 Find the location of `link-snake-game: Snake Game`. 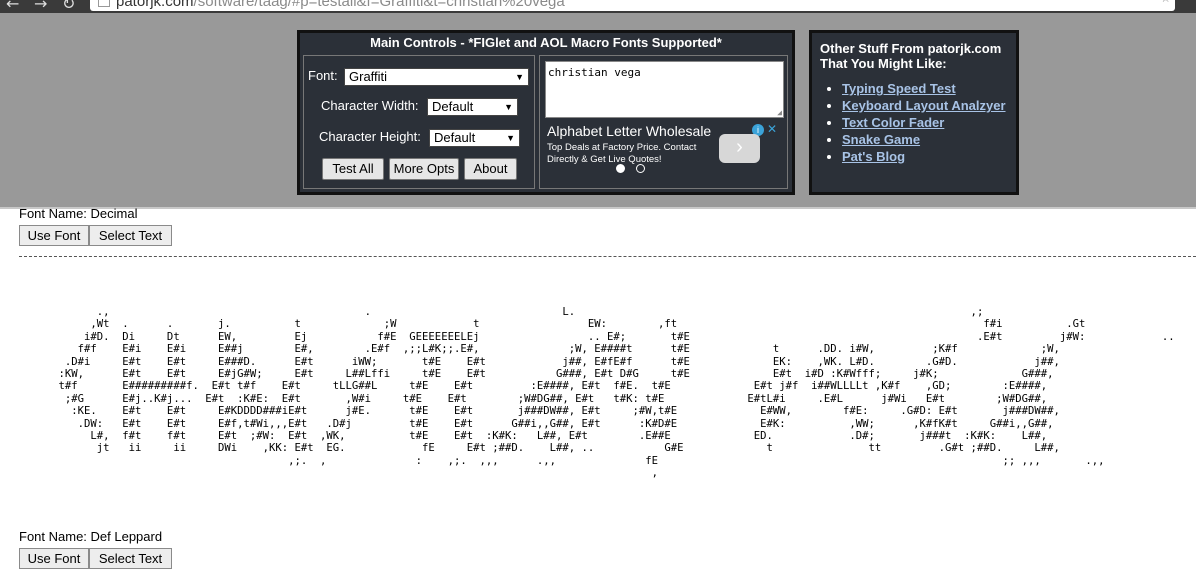

link-snake-game: Snake Game is located at coordinates (881, 139).